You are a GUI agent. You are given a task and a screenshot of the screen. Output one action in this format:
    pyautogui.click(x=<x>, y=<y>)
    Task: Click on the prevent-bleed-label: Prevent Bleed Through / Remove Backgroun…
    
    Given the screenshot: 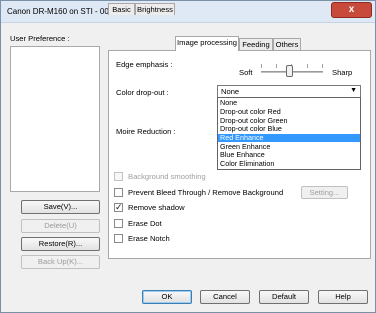 What is the action you would take?
    pyautogui.click(x=206, y=192)
    